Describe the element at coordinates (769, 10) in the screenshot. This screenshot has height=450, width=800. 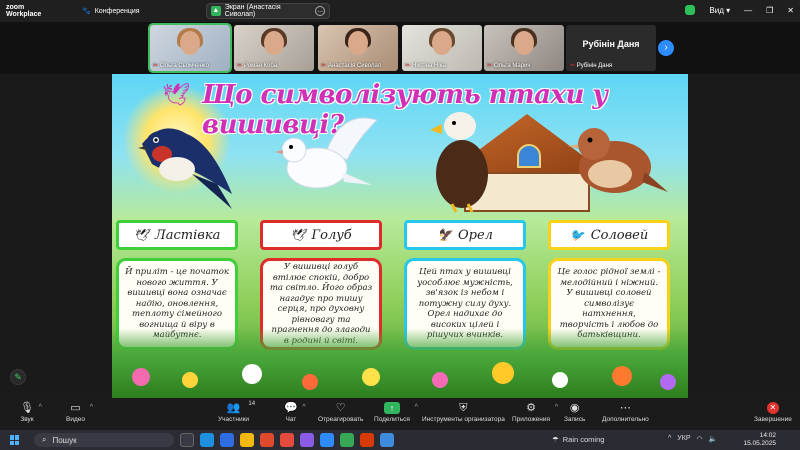
I see `maximize-icon: ❐` at that location.